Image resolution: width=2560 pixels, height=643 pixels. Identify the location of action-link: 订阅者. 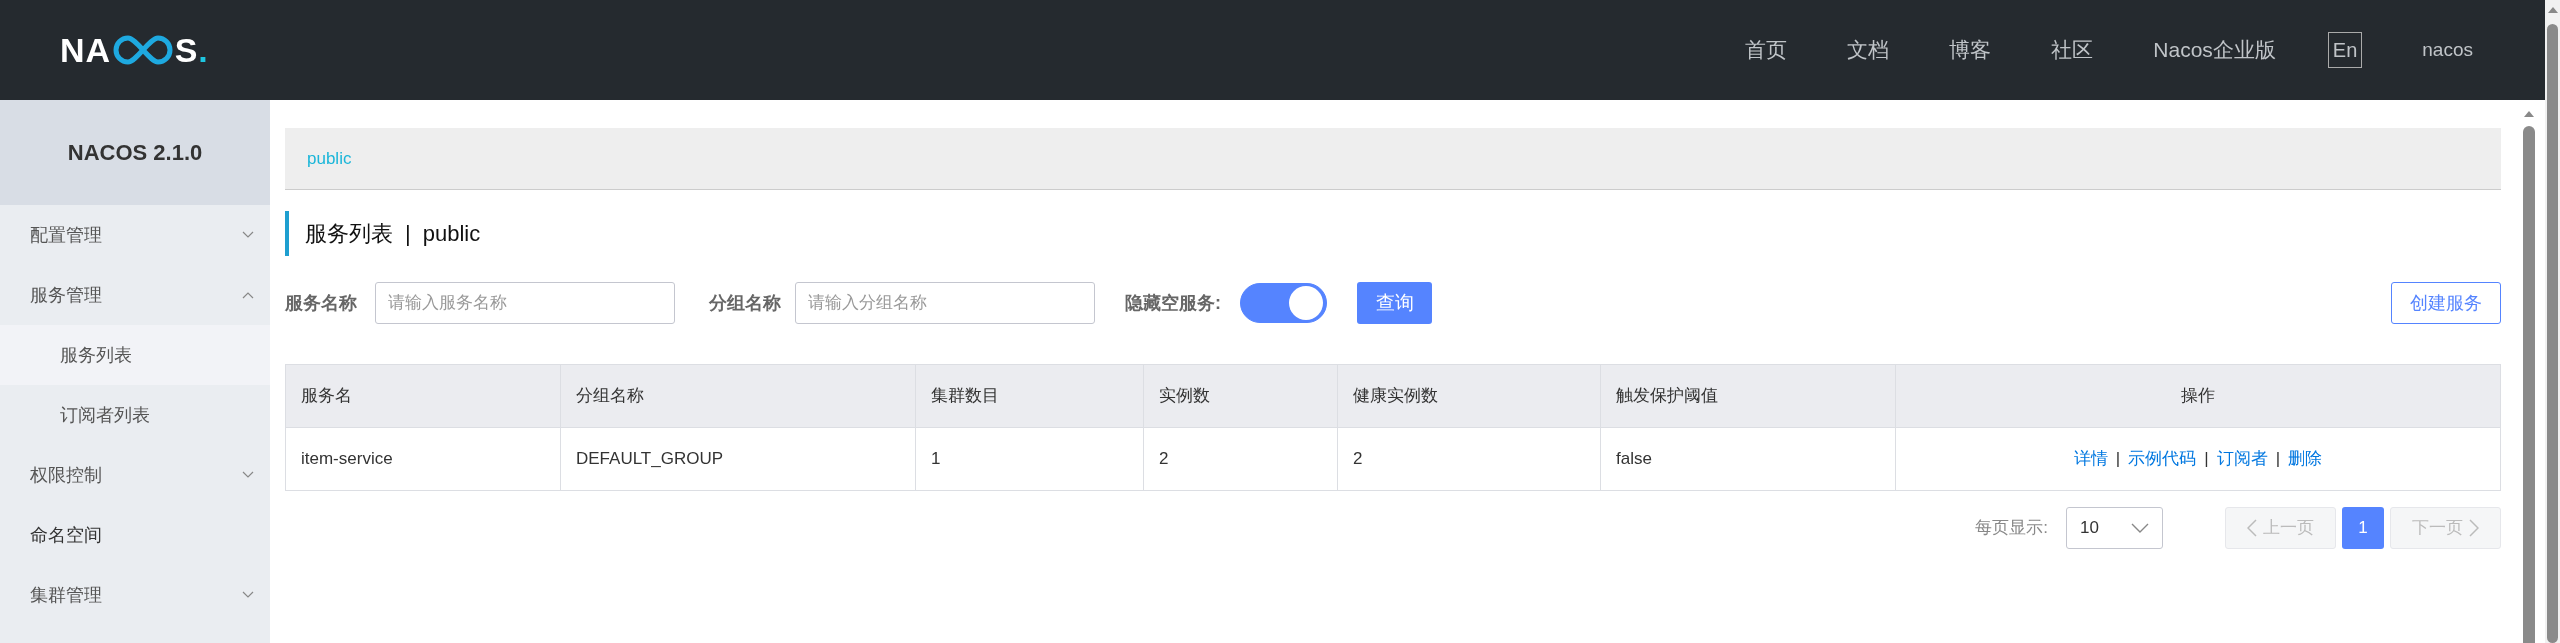
(2242, 459).